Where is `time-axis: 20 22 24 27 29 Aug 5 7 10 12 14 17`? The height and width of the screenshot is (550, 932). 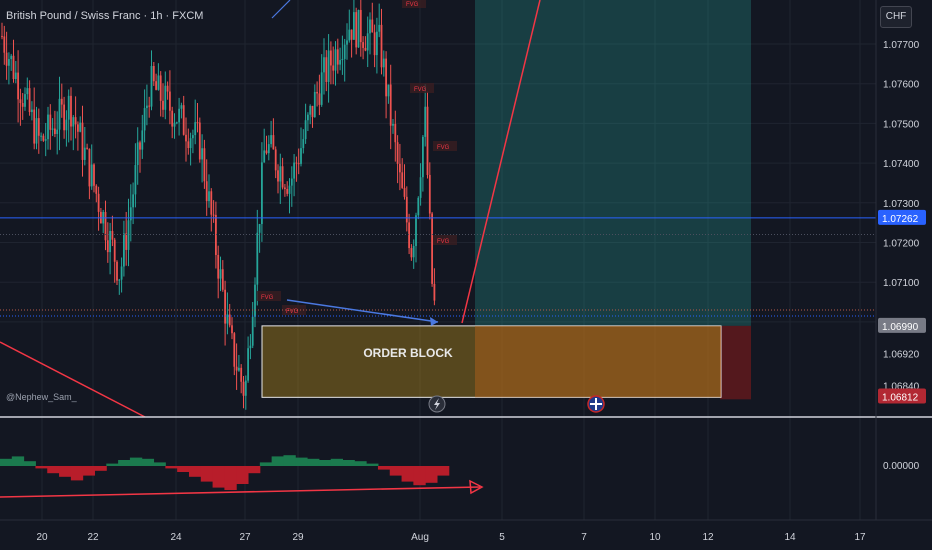
time-axis: 20 22 24 27 29 Aug 5 7 10 12 14 17 is located at coordinates (466, 531).